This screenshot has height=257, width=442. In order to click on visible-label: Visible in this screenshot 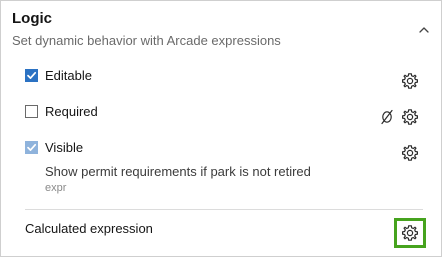, I will do `click(64, 147)`.